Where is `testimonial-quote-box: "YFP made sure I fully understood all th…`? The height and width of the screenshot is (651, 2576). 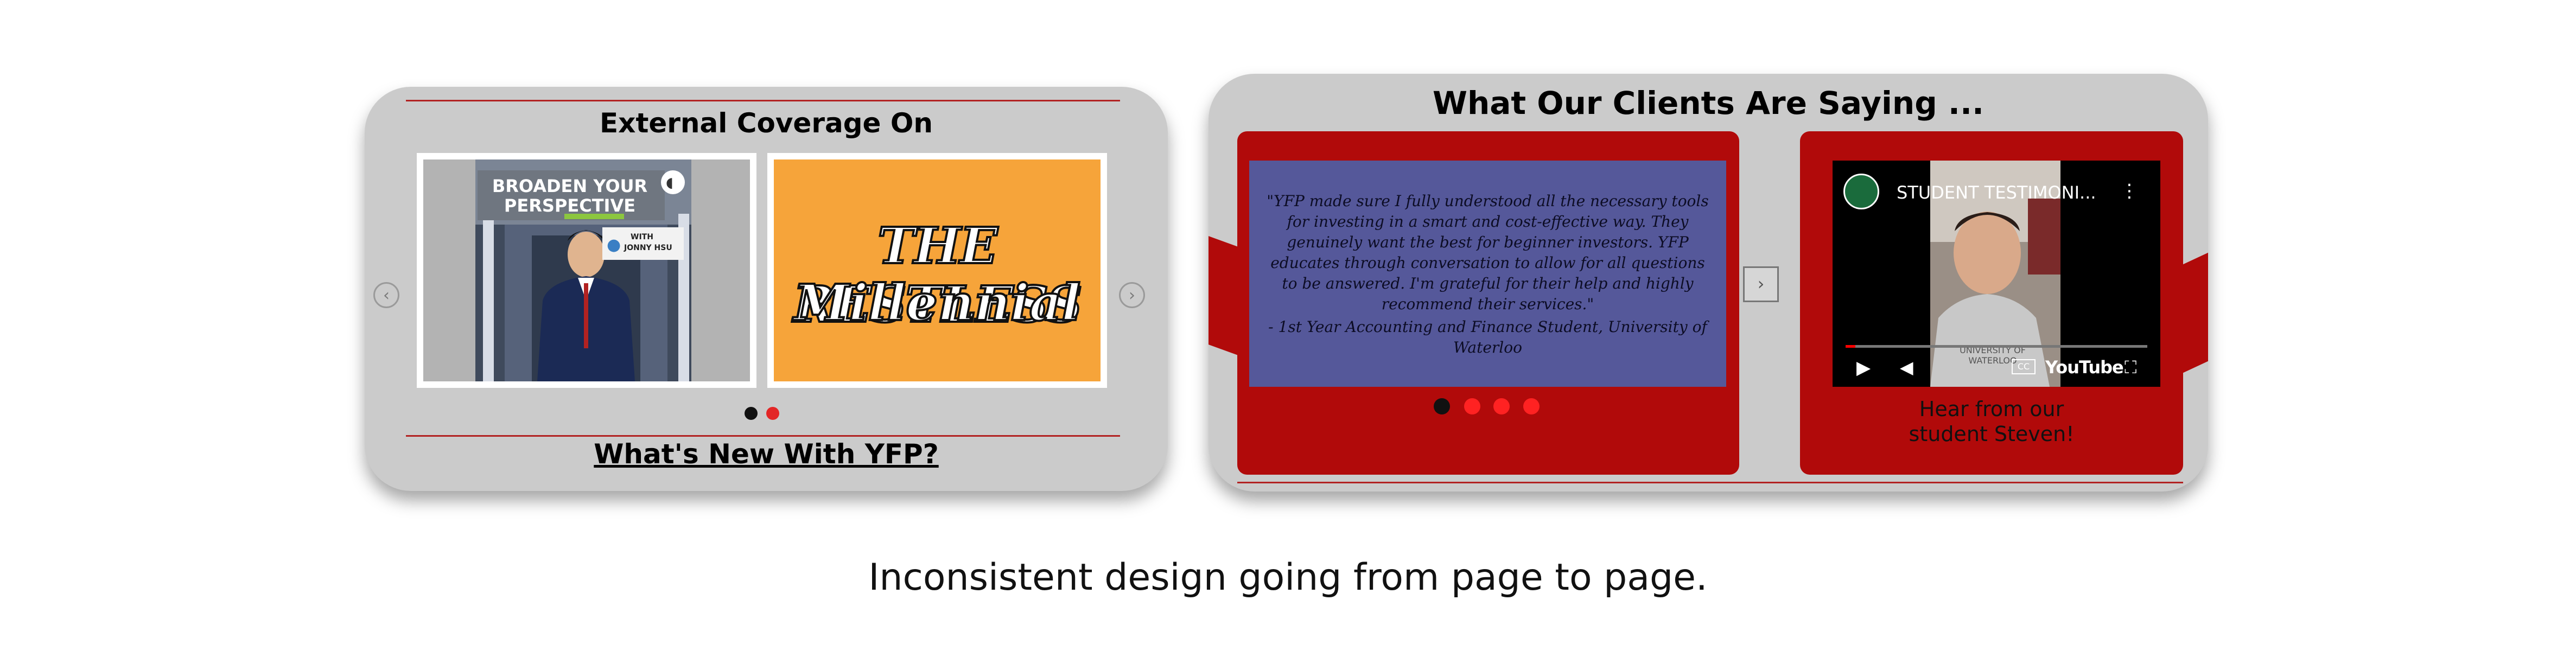
testimonial-quote-box: "YFP made sure I fully understood all th… is located at coordinates (1487, 274).